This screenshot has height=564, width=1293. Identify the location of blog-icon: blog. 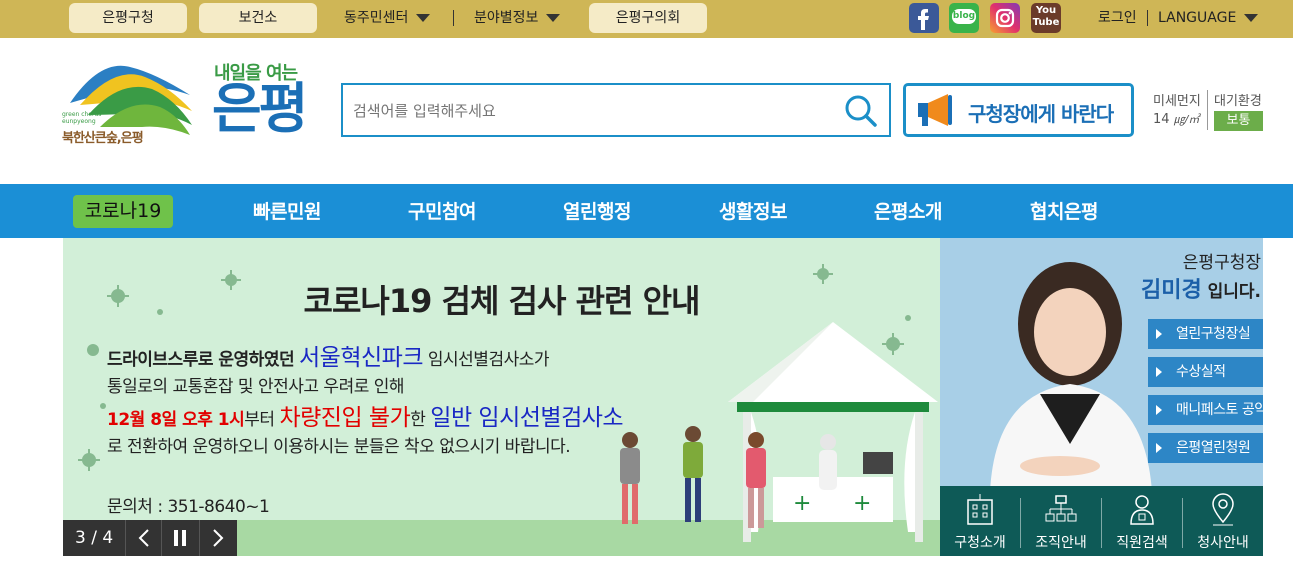
(964, 18).